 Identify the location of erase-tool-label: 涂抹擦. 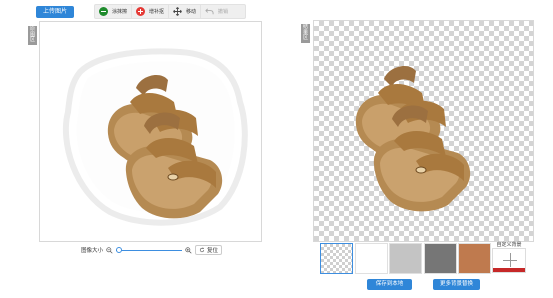
(120, 12).